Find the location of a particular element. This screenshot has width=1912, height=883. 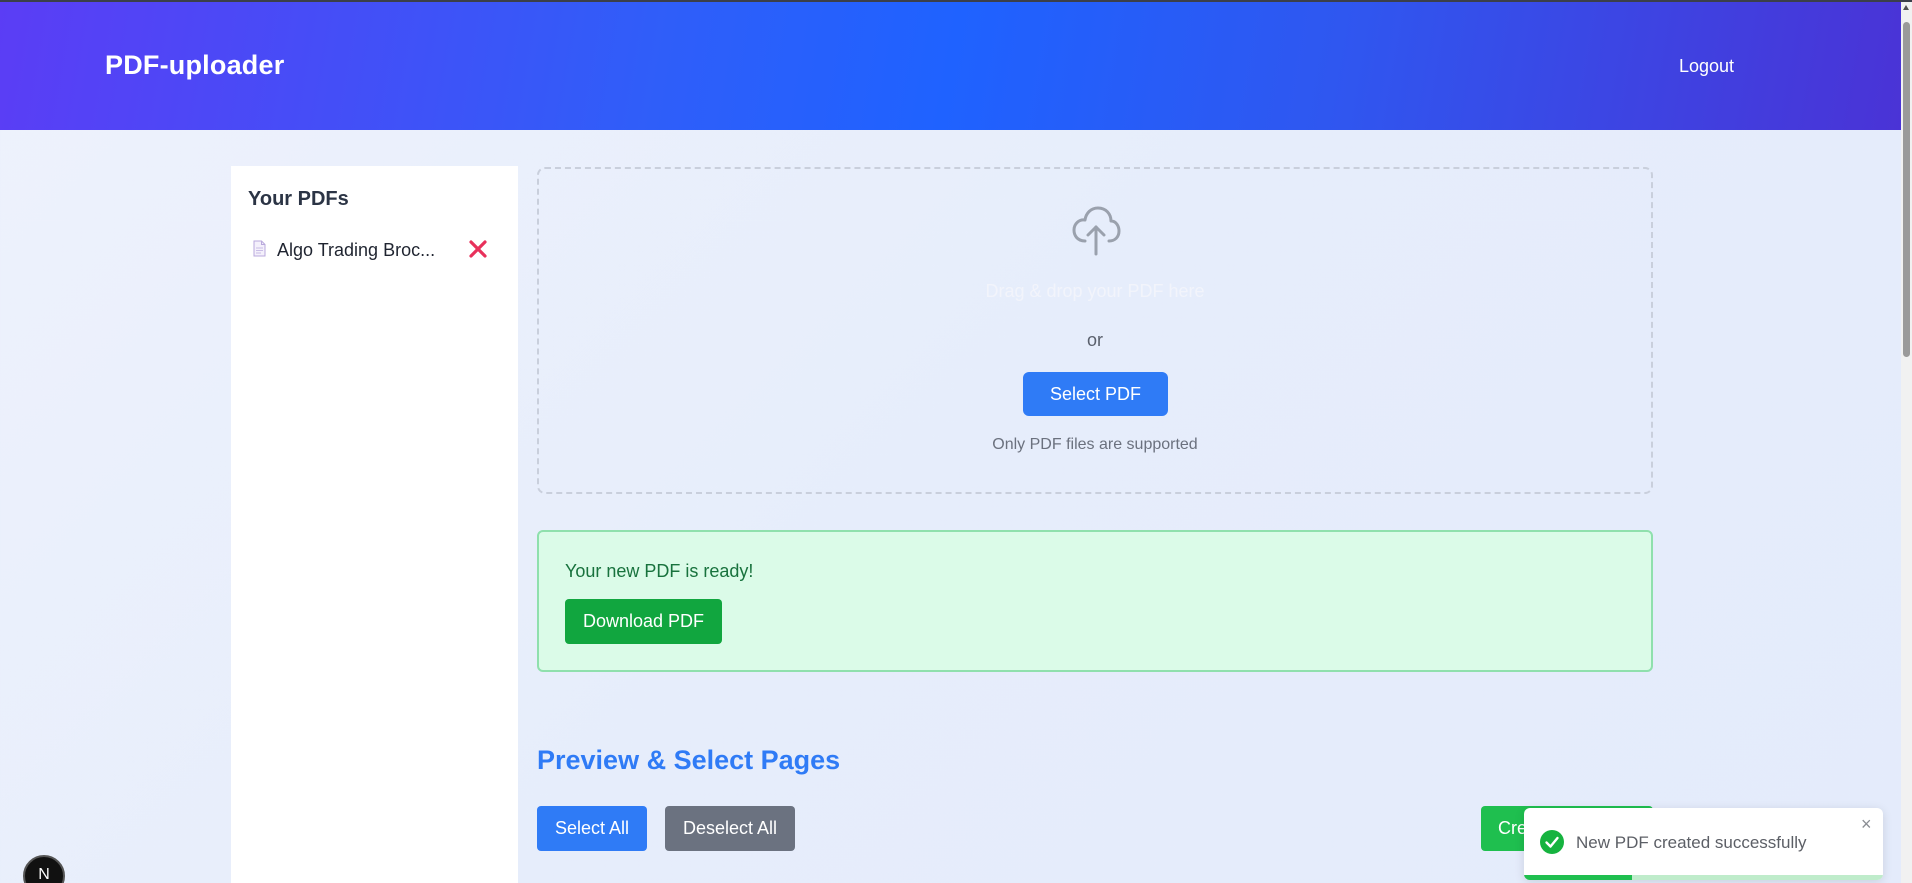

cloud-upload-icon is located at coordinates (1096, 231).